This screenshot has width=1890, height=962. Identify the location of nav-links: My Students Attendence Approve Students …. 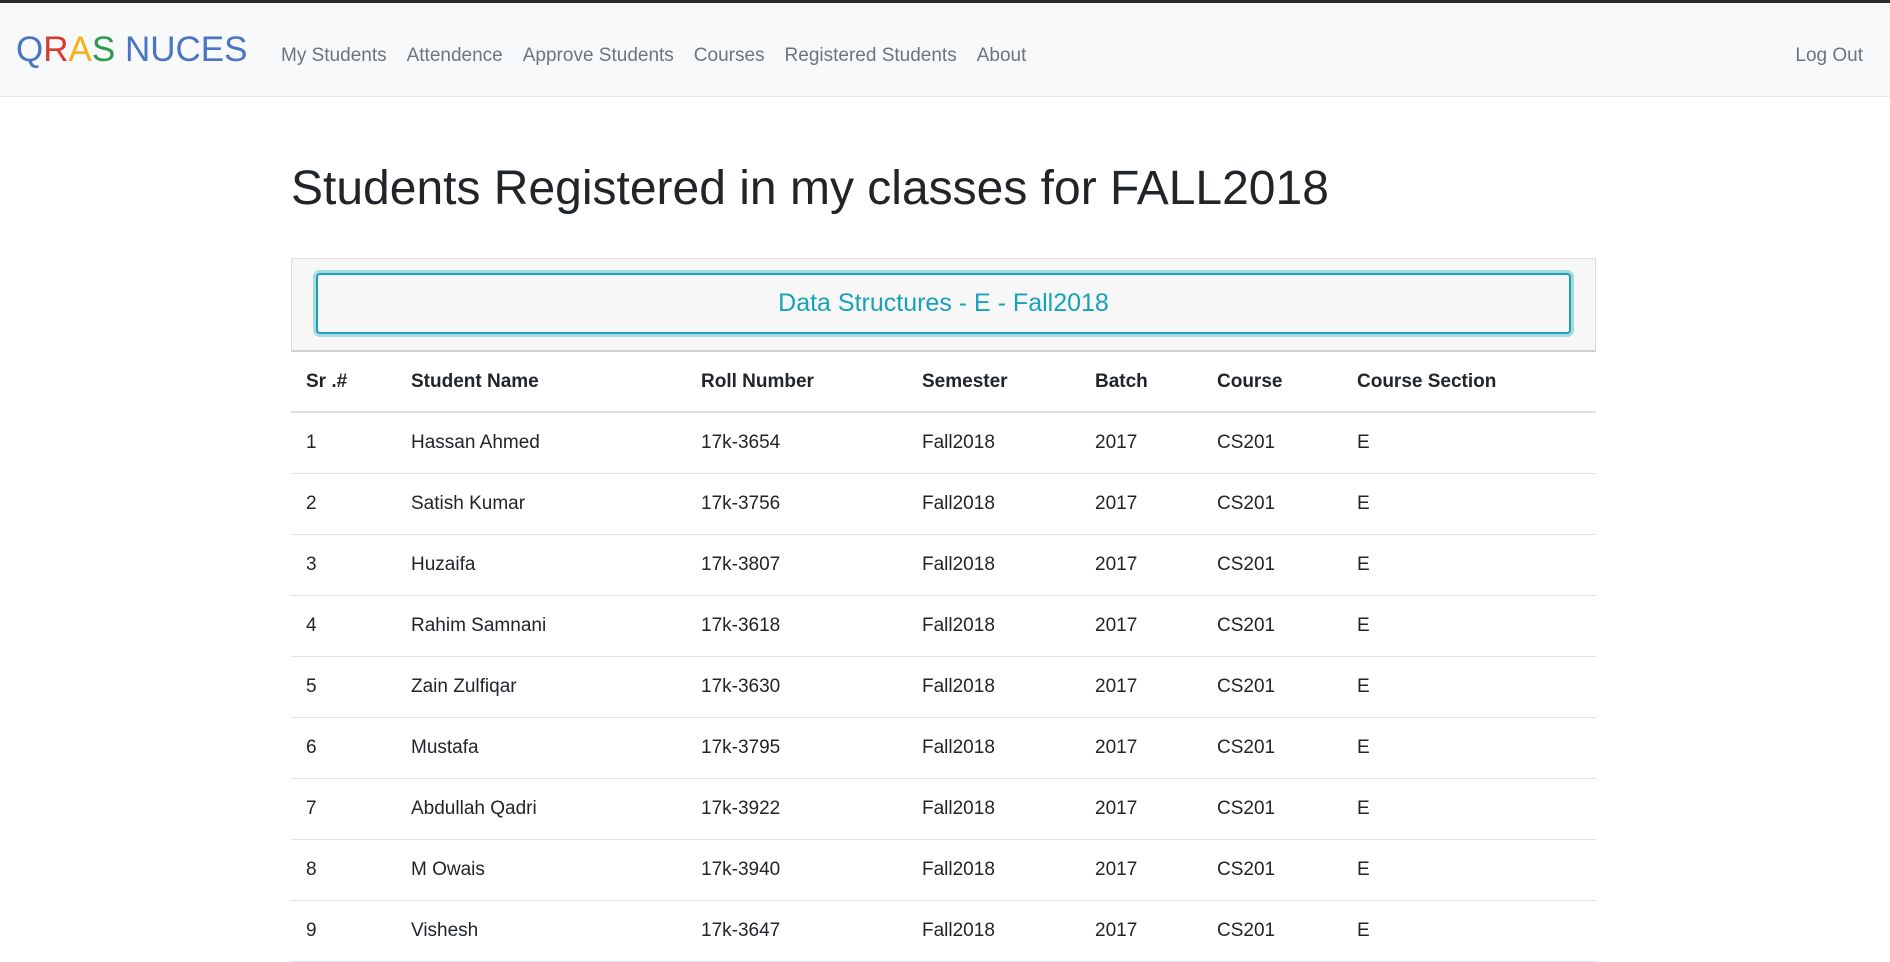
(663, 56).